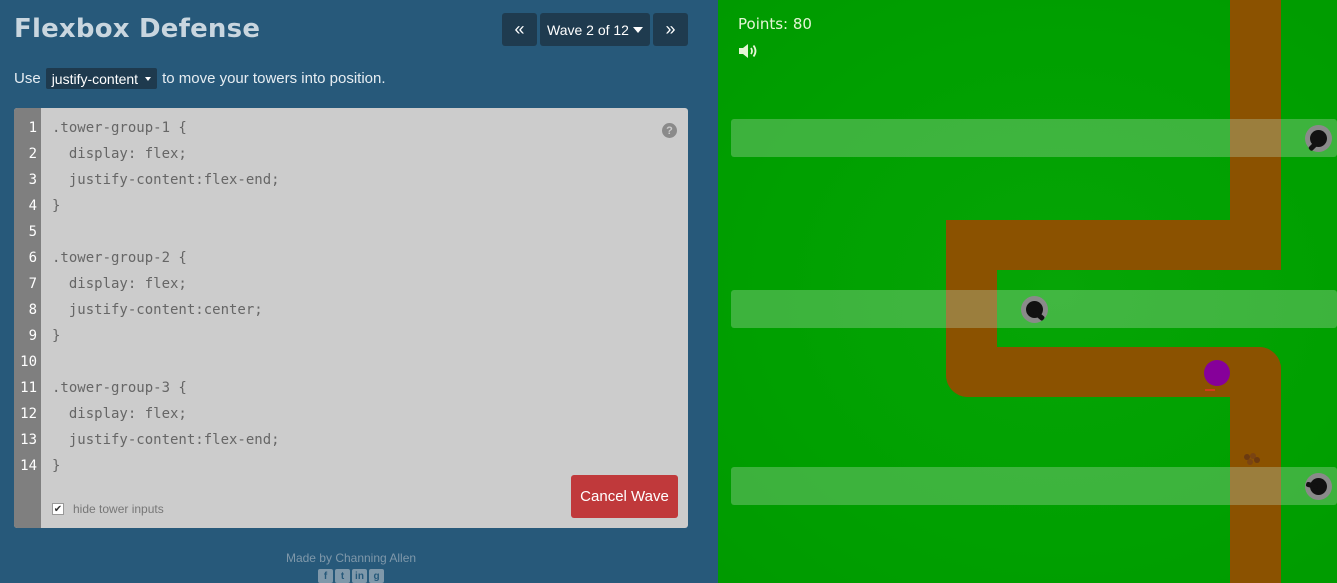  Describe the element at coordinates (274, 78) in the screenshot. I see `instructions-suffix: to move your towers into position.` at that location.